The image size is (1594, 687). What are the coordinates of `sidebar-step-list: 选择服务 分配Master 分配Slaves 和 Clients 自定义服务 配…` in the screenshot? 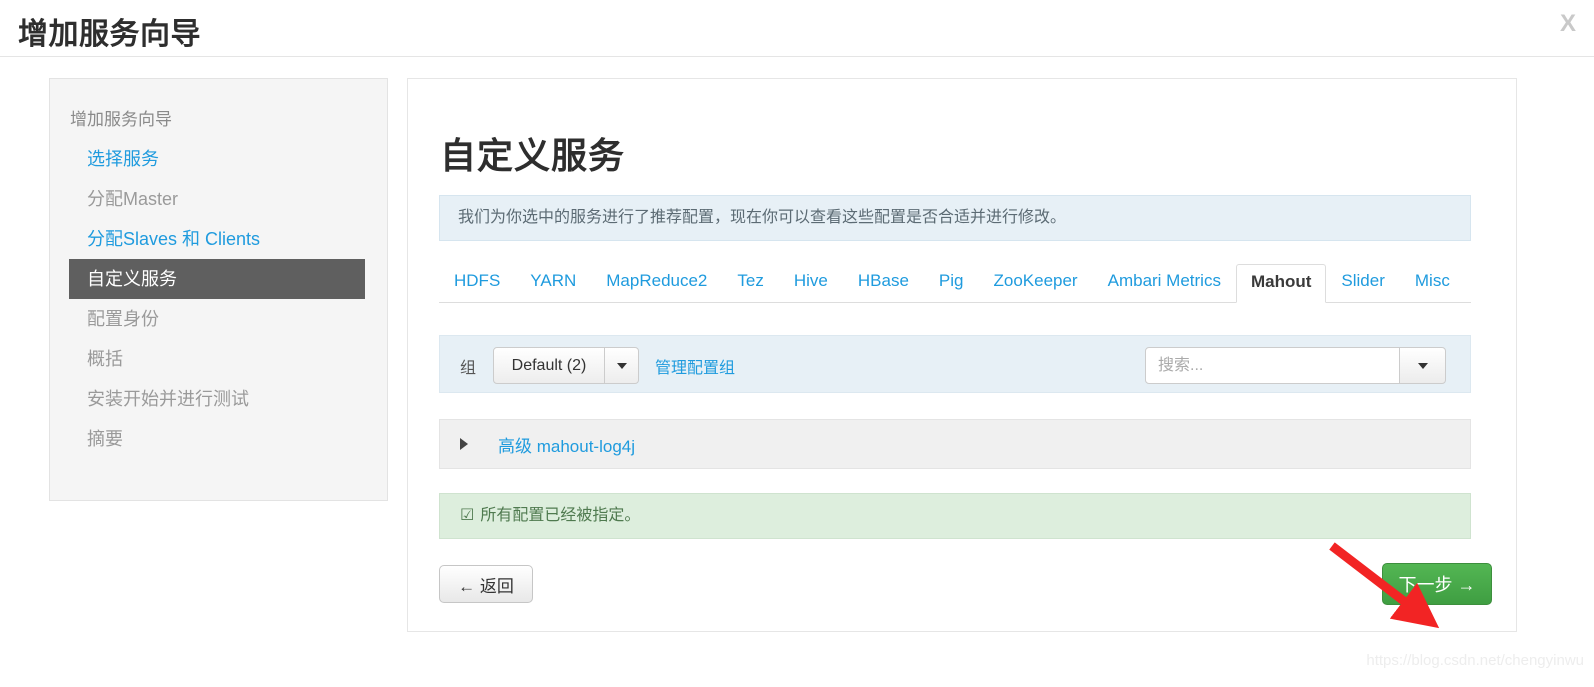 It's located at (217, 299).